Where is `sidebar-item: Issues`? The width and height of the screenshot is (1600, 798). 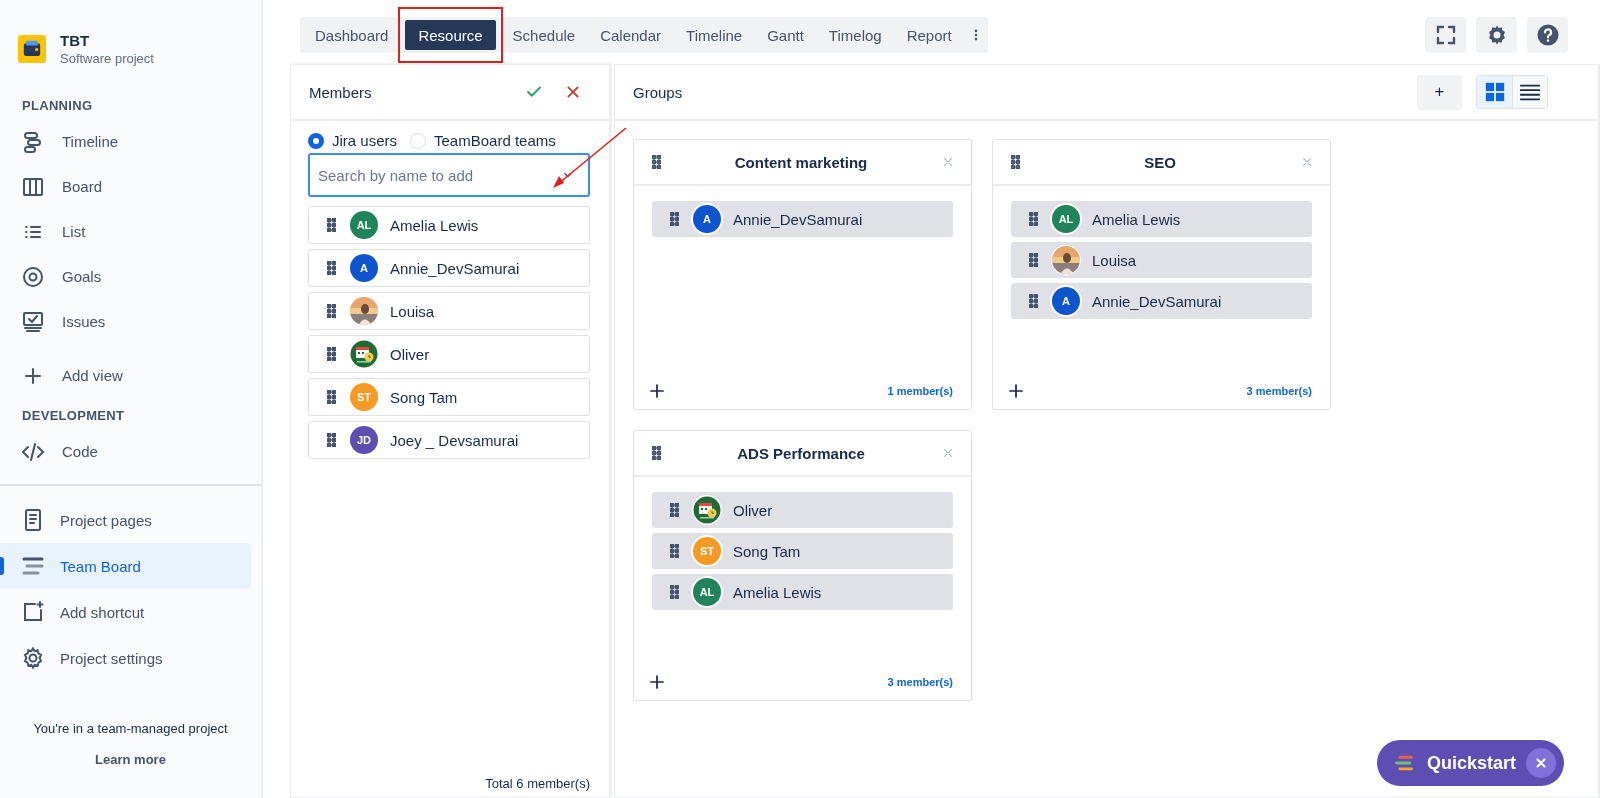
sidebar-item: Issues is located at coordinates (130, 321).